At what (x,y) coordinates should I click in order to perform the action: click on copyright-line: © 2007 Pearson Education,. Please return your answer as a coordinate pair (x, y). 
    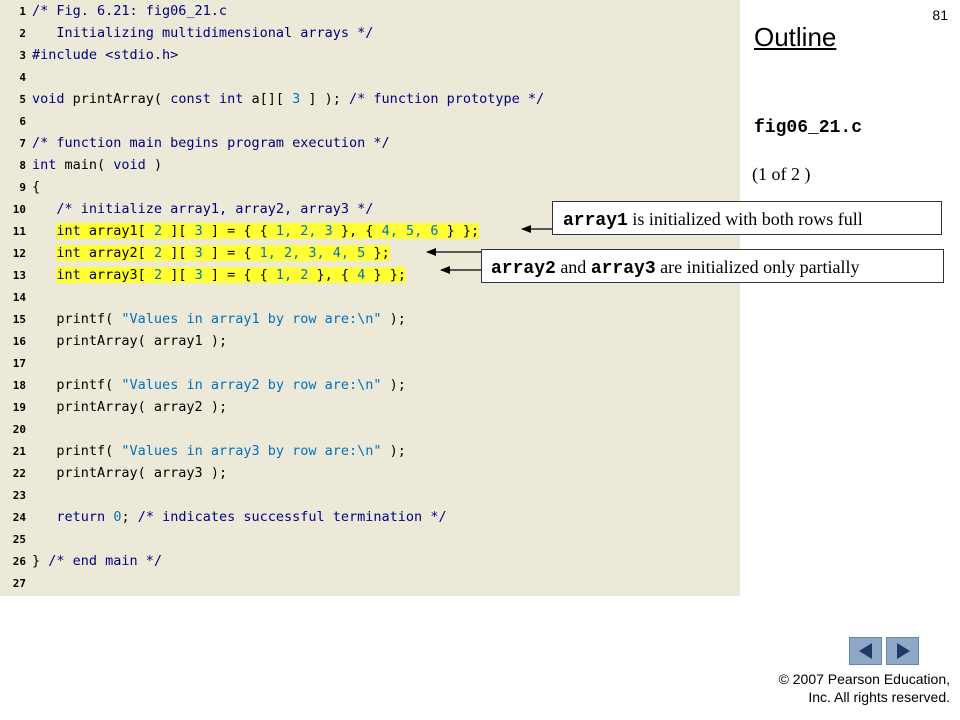
    Looking at the image, I should click on (864, 679).